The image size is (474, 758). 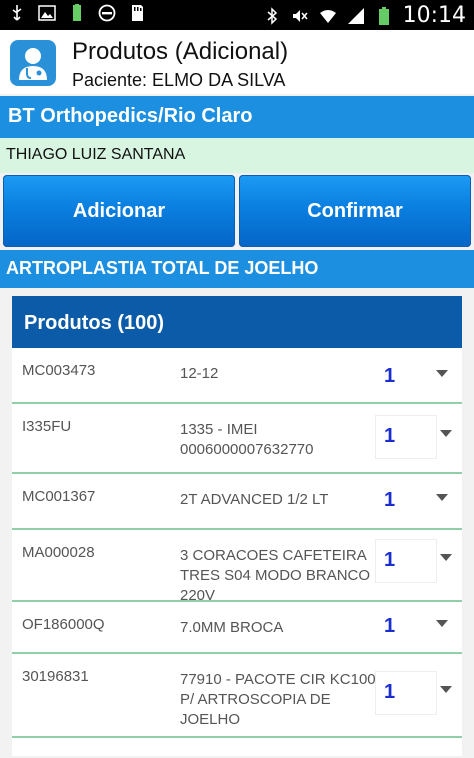 What do you see at coordinates (63, 624) in the screenshot?
I see `product-code: OF186000Q` at bounding box center [63, 624].